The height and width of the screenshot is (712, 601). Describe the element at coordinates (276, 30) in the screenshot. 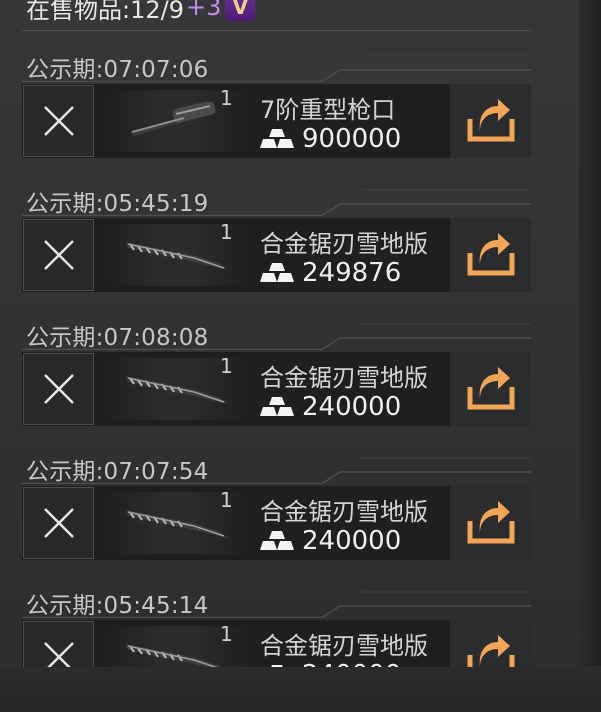

I see `header-divider` at that location.